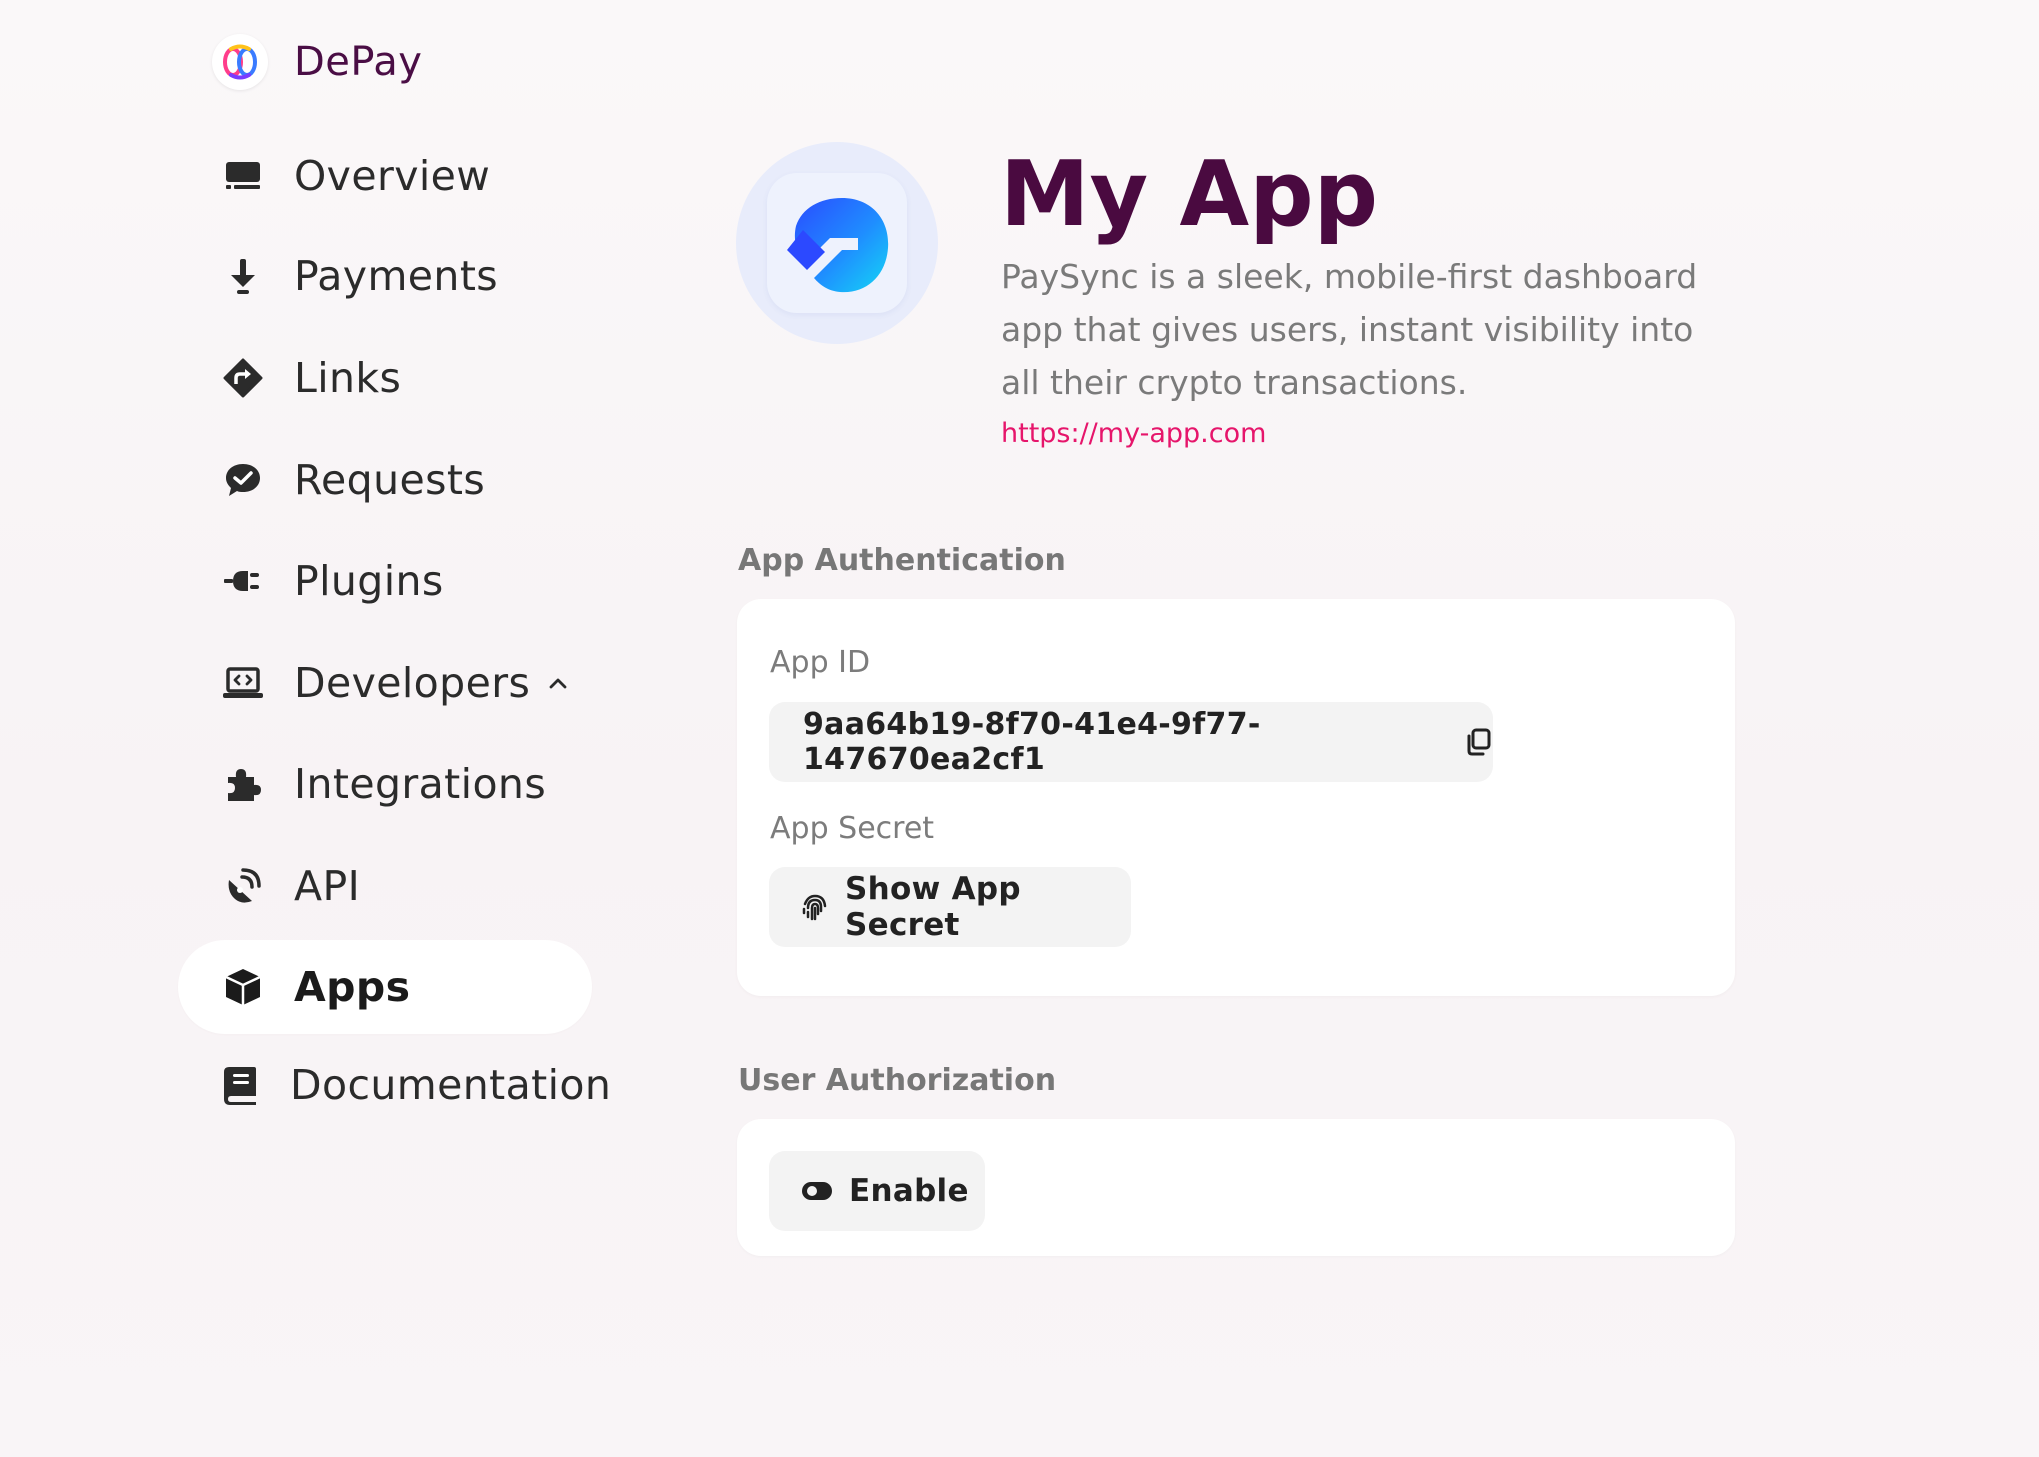 This screenshot has height=1457, width=2039. Describe the element at coordinates (852, 828) in the screenshot. I see `app-secret-label: App Secret` at that location.